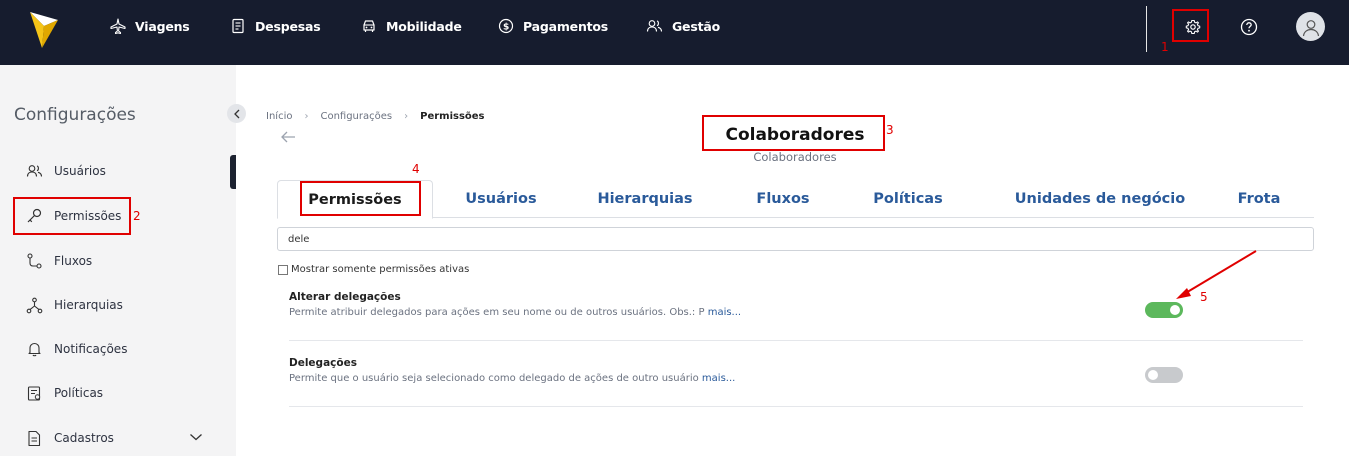  Describe the element at coordinates (424, 26) in the screenshot. I see `nav-label: Mobilidade` at that location.